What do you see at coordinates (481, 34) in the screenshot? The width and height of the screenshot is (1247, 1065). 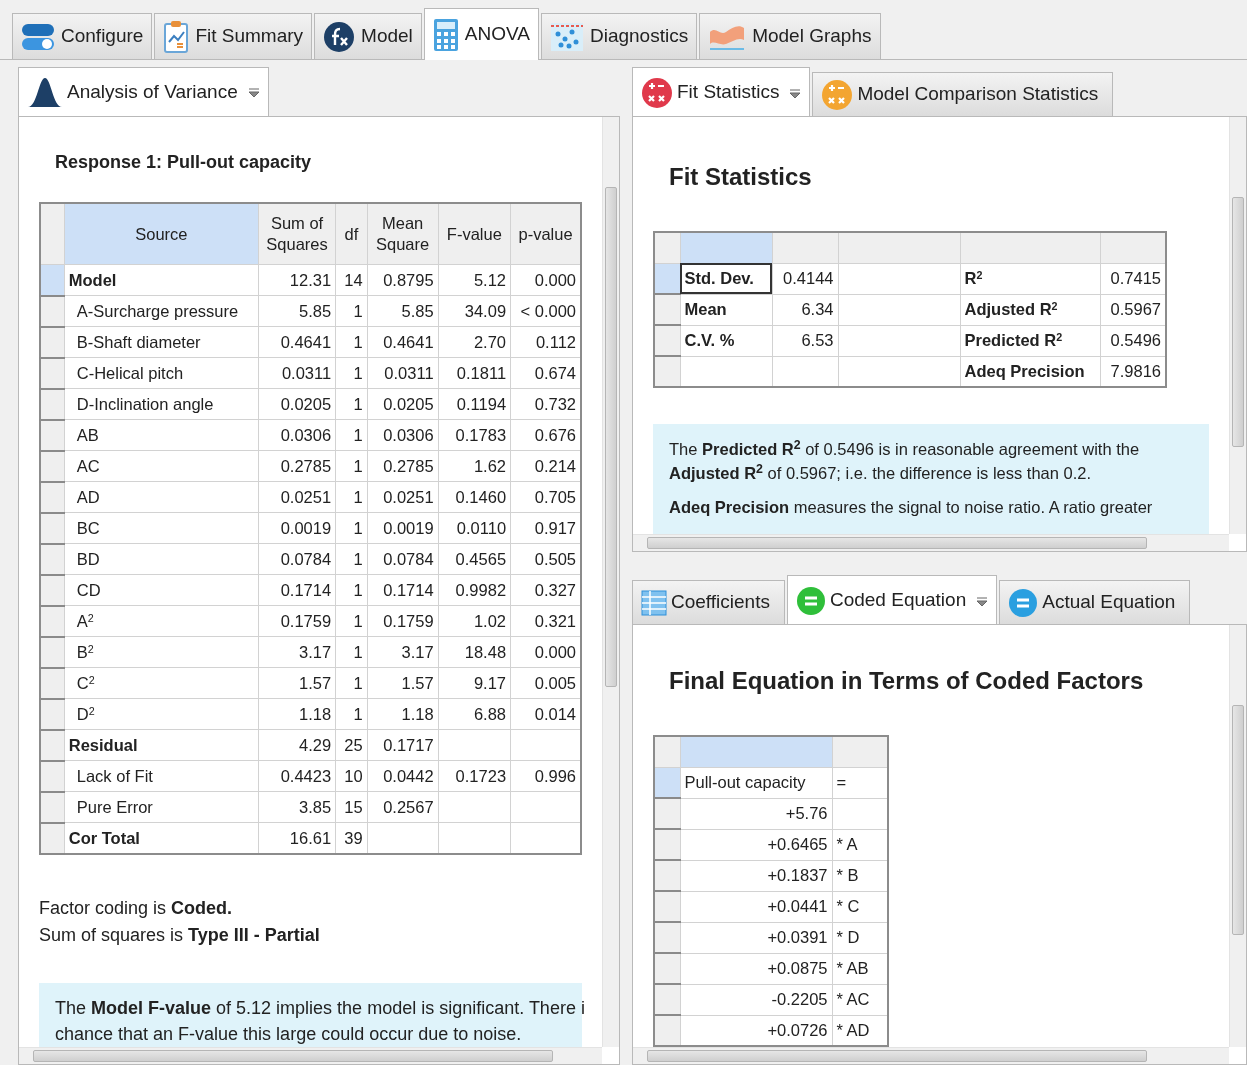 I see `tab: ANOVA` at bounding box center [481, 34].